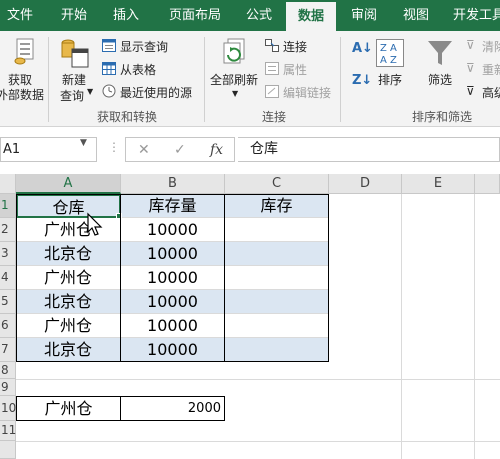  What do you see at coordinates (173, 184) in the screenshot?
I see `column-header-b: B` at bounding box center [173, 184].